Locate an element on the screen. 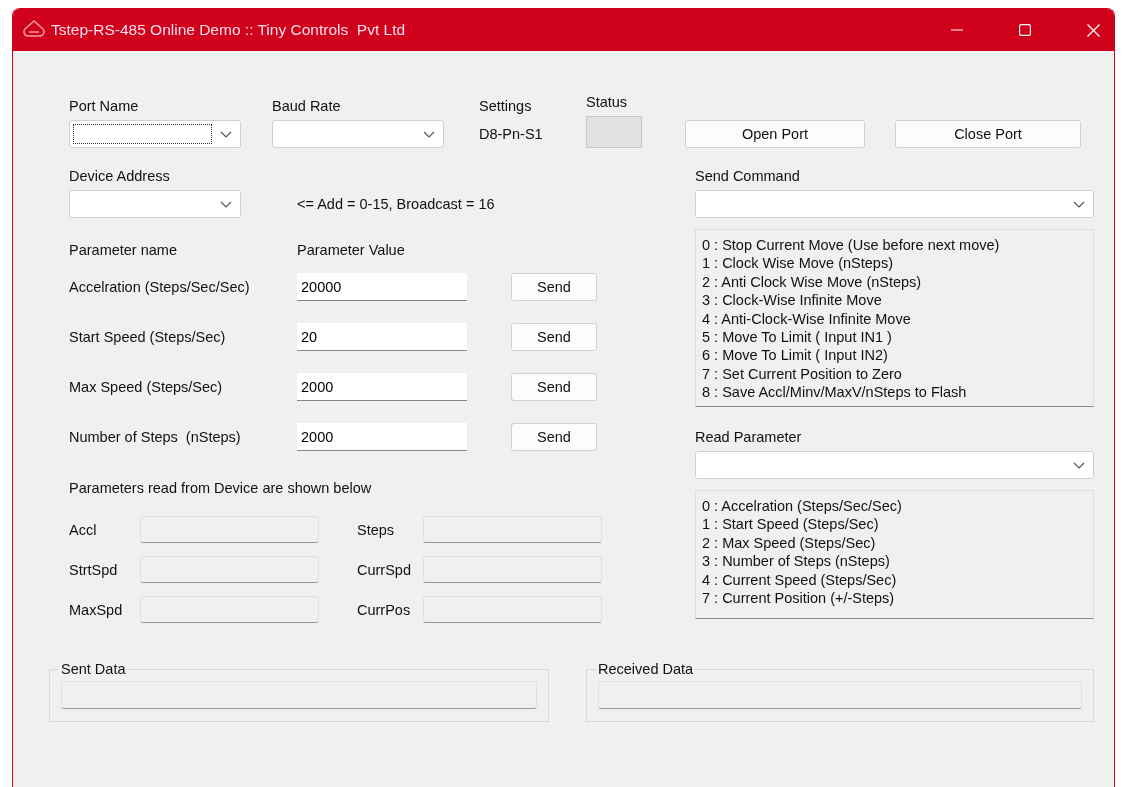  field-label: Accl is located at coordinates (83, 529).